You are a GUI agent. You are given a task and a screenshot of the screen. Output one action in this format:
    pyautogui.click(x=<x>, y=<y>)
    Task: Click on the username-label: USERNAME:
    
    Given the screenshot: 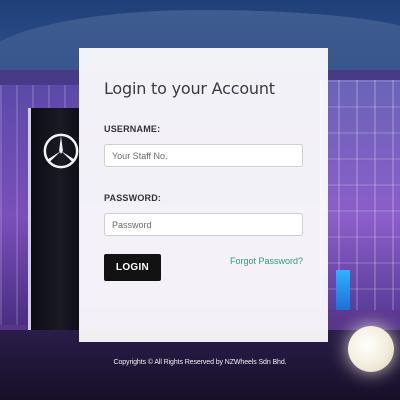 What is the action you would take?
    pyautogui.click(x=132, y=129)
    